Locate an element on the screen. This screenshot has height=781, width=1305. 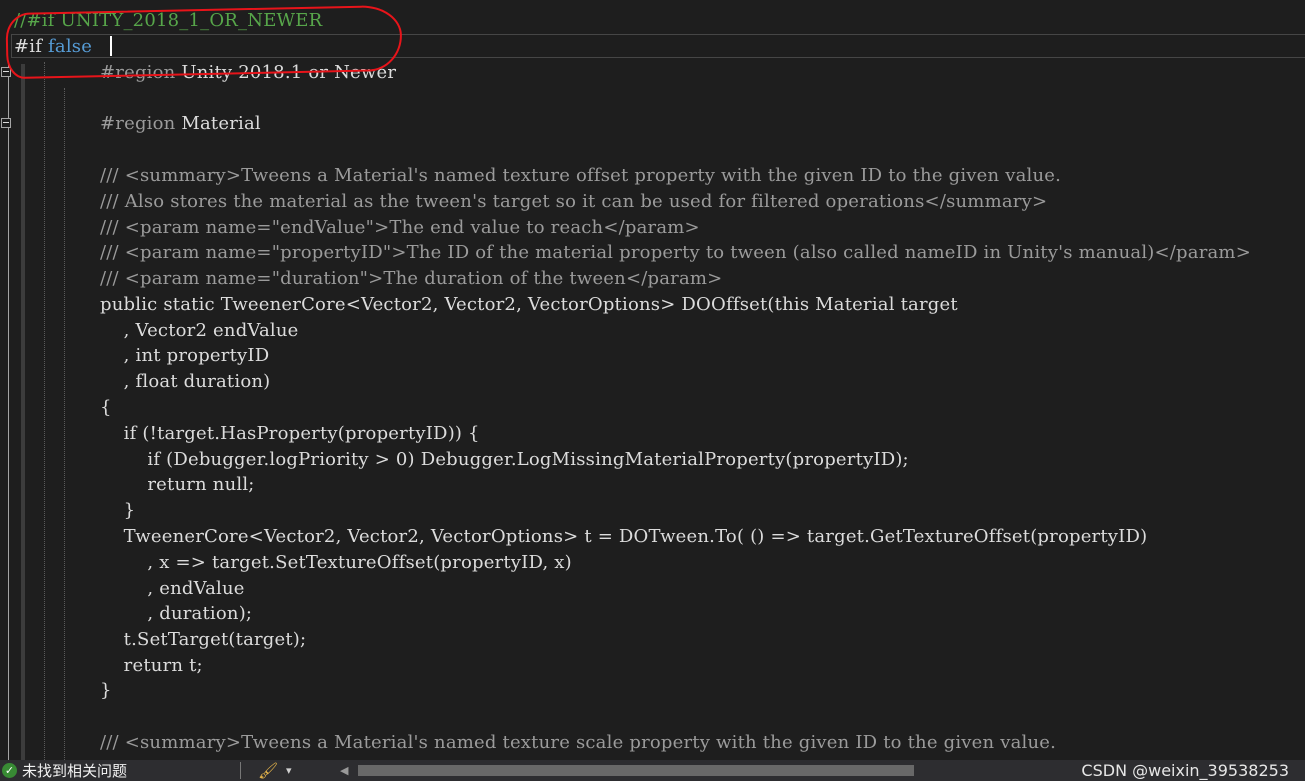
scroll-left-icon: ◀ is located at coordinates (344, 770).